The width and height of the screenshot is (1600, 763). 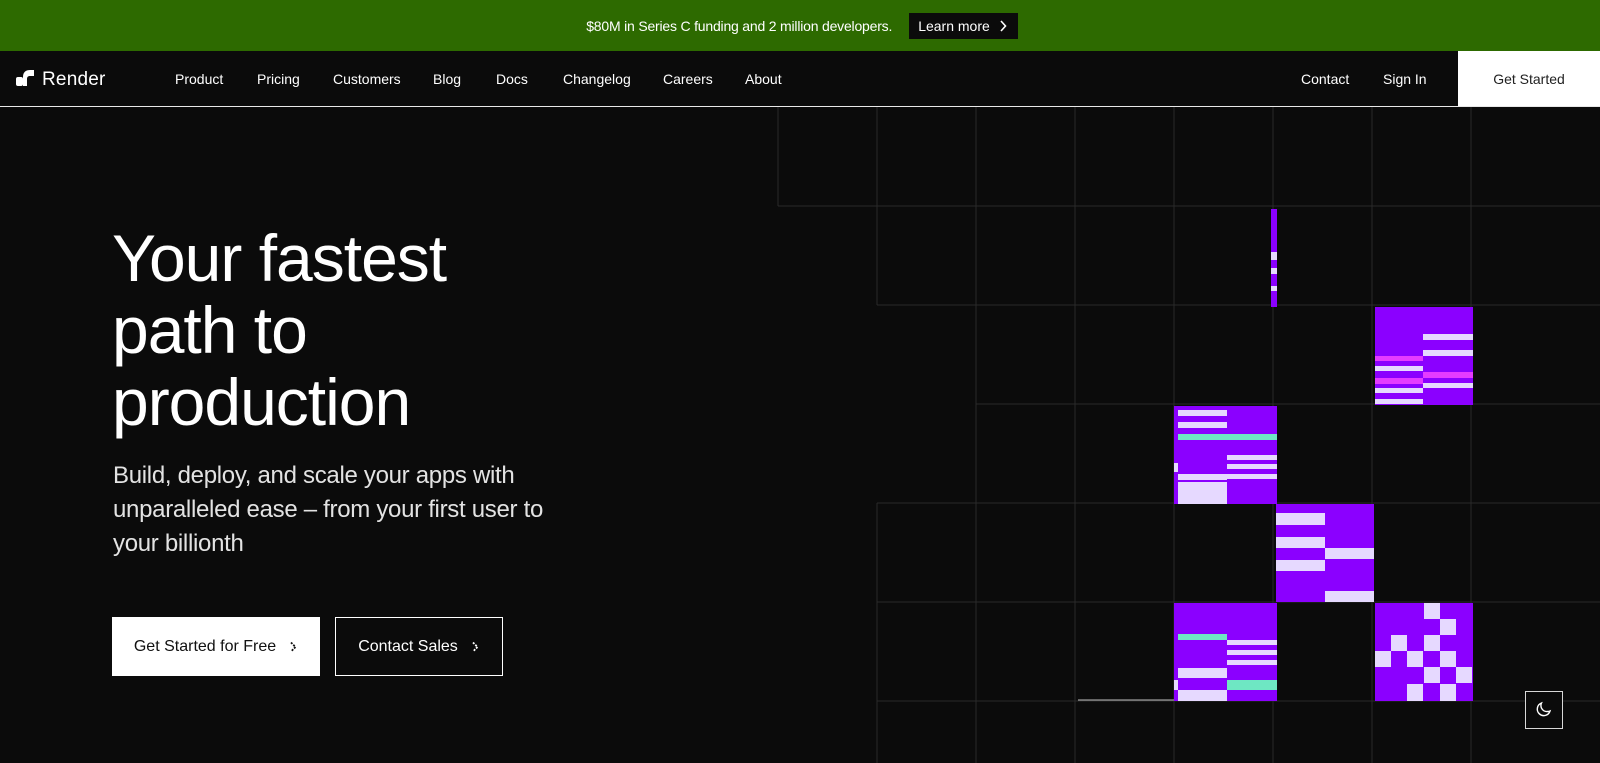 I want to click on hero-title: Your fastest path to production, so click(x=279, y=330).